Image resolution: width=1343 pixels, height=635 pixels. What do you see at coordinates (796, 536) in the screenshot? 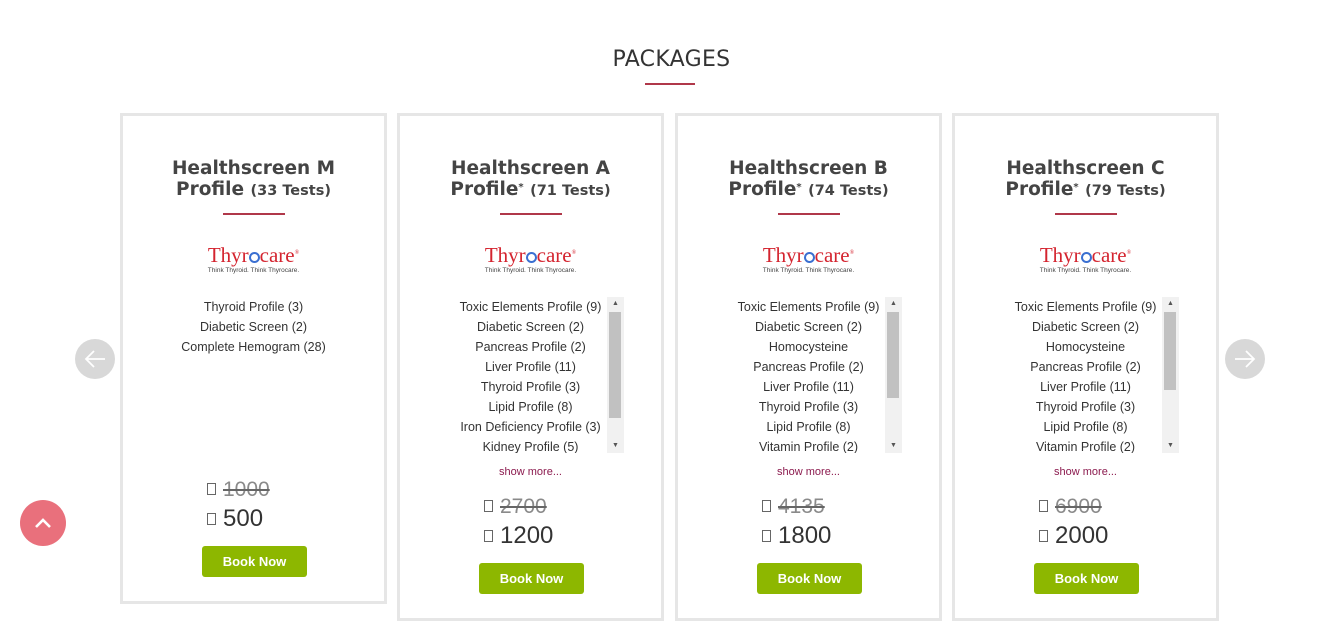
I see `new-price: 1800` at bounding box center [796, 536].